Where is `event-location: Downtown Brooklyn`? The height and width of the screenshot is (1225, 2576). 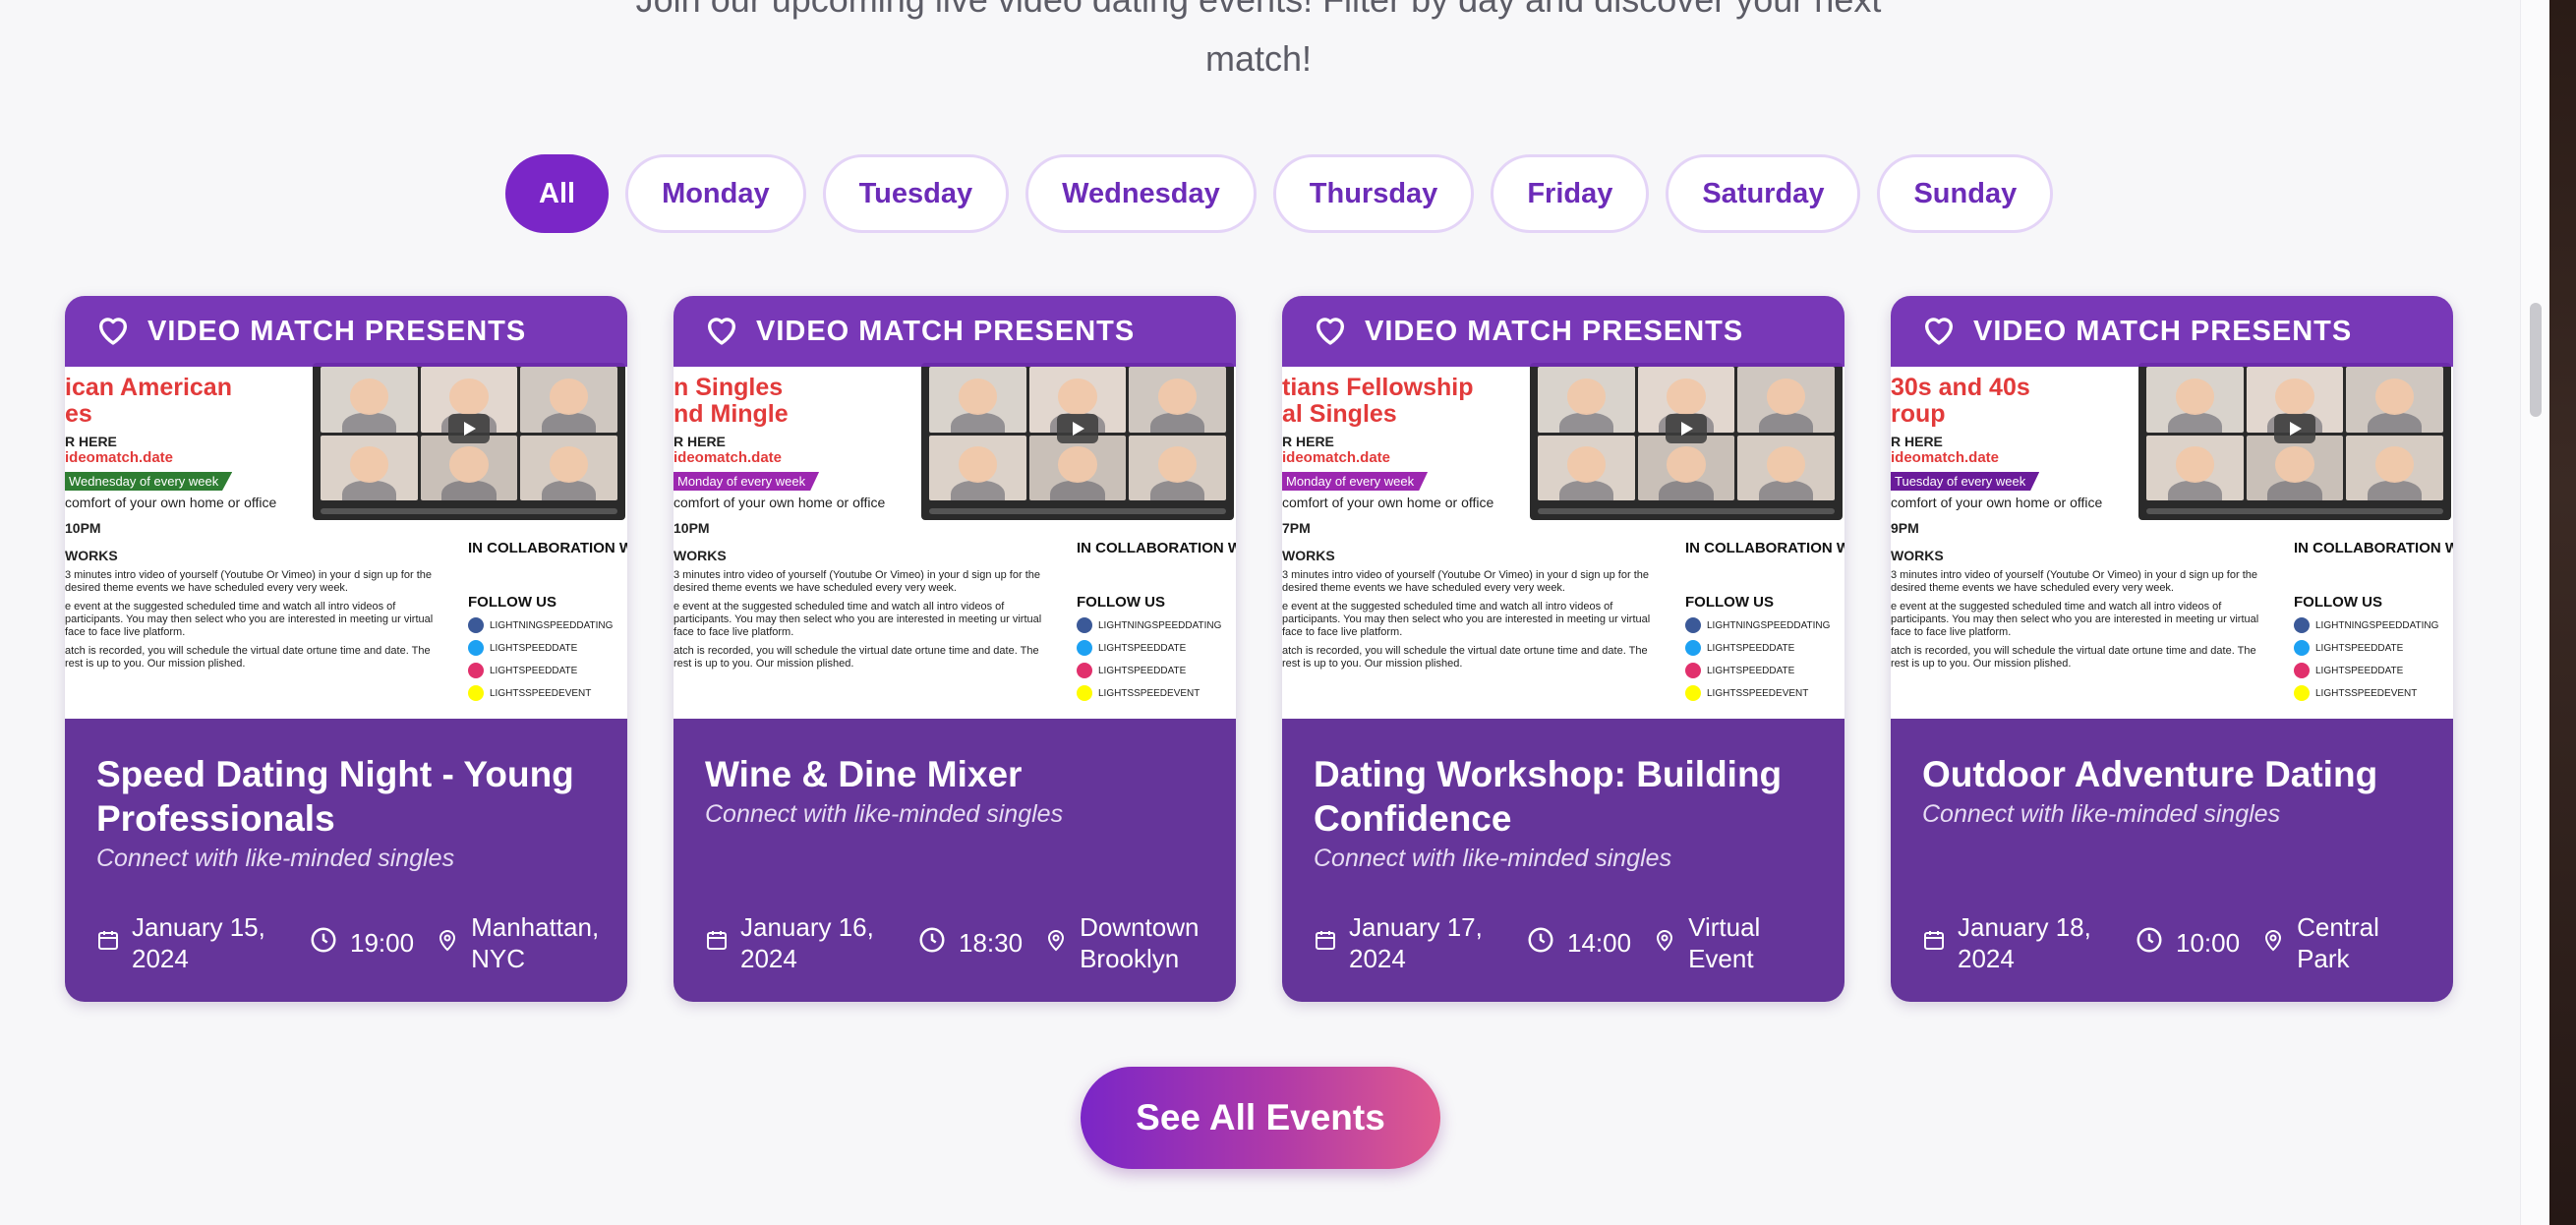 event-location: Downtown Brooklyn is located at coordinates (1121, 942).